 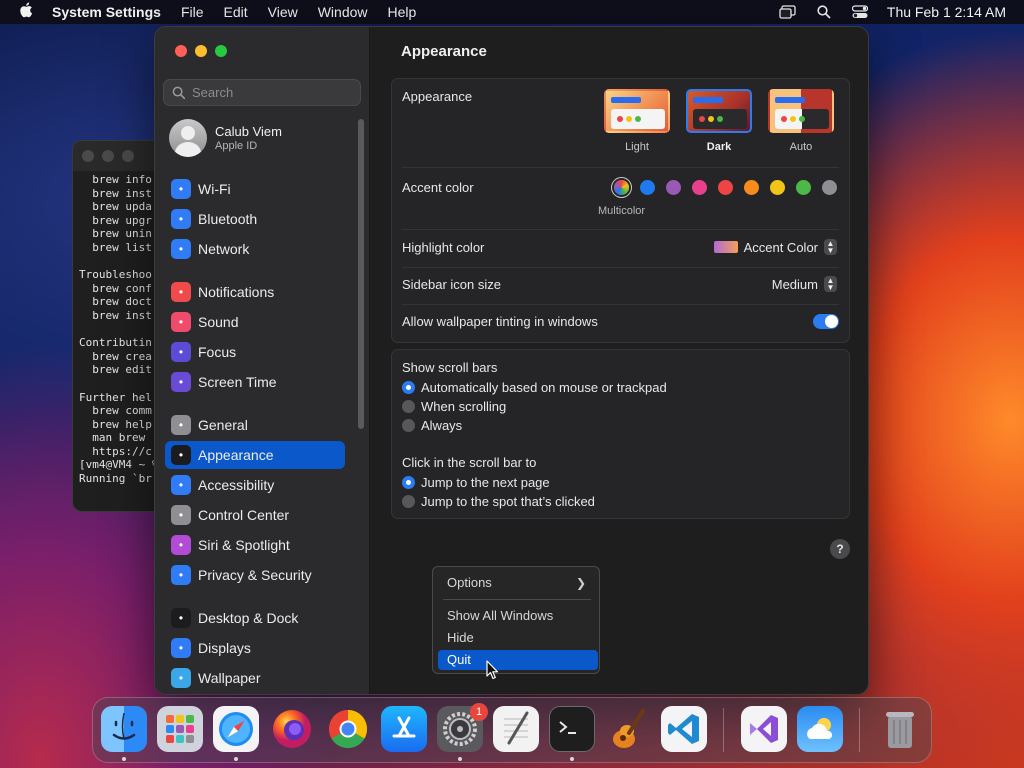 I want to click on sidebar-item-screen-time: • Screen Time, so click(x=255, y=382).